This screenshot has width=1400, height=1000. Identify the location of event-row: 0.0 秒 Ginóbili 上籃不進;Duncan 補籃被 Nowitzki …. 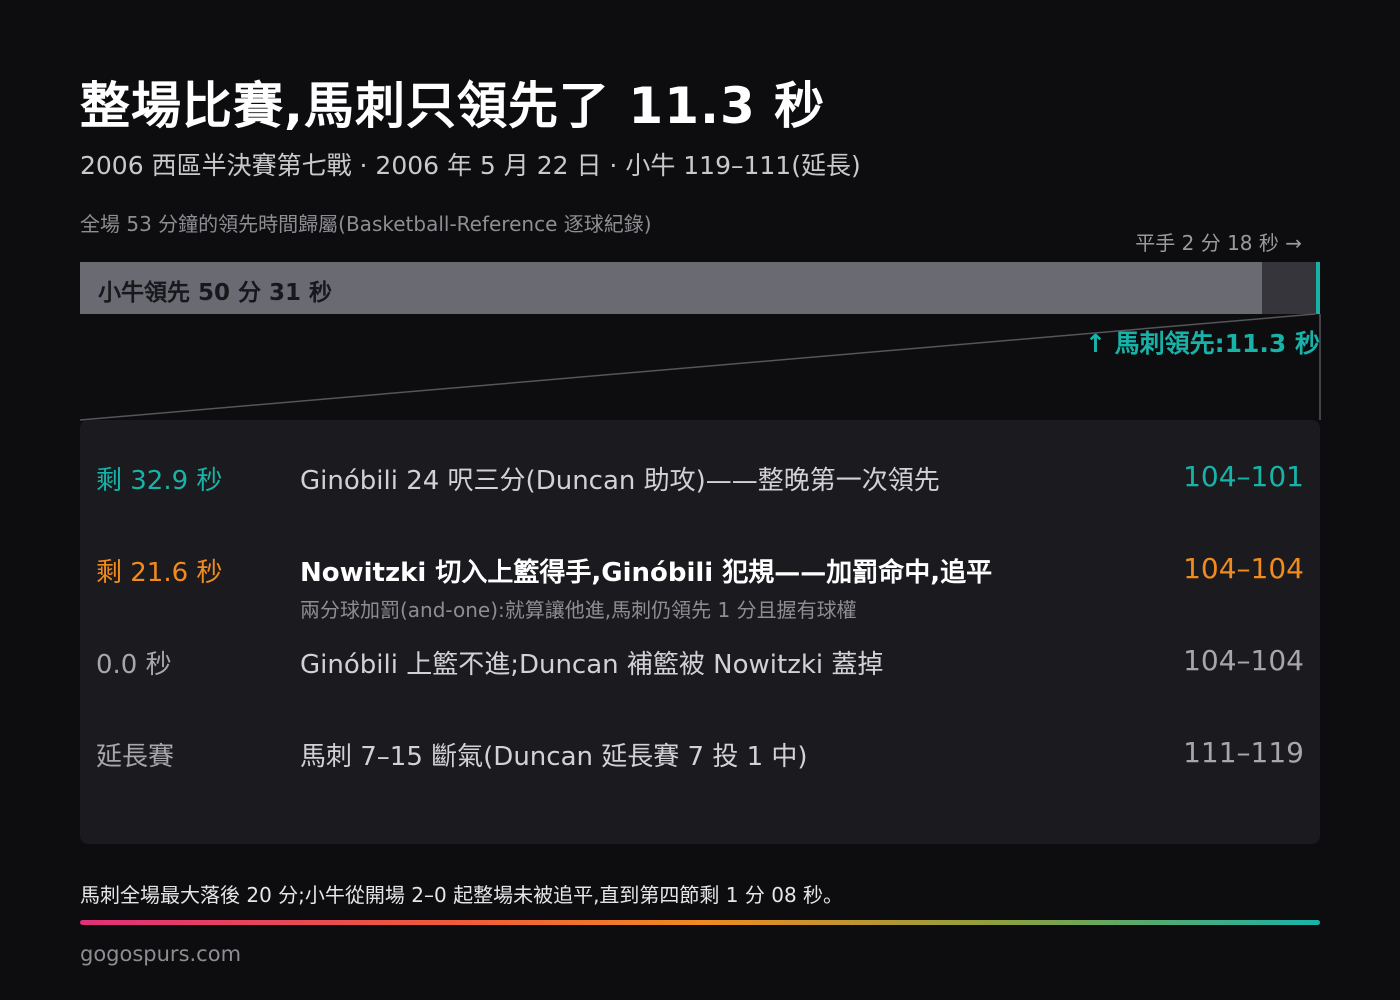
(700, 690).